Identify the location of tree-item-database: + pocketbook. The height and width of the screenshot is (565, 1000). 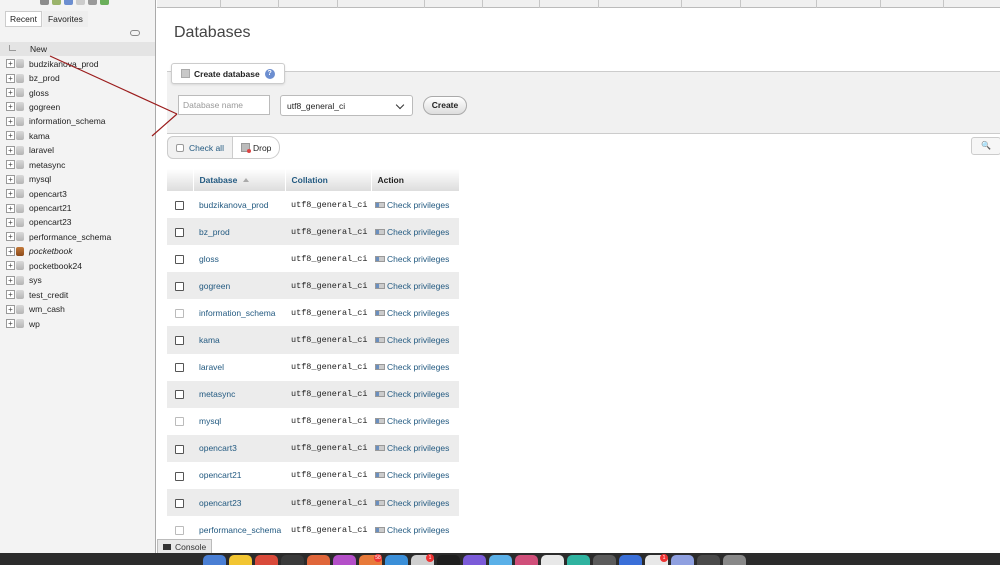
(77, 251).